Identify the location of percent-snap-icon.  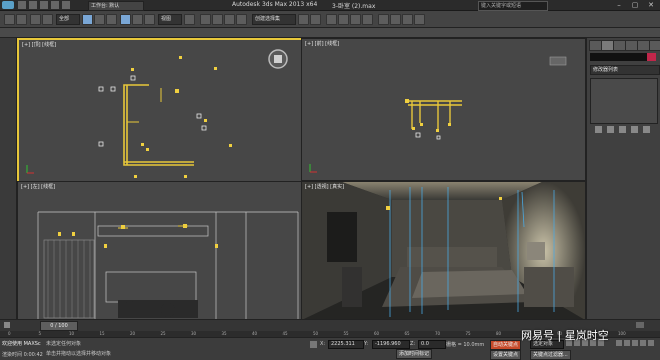
(229, 19).